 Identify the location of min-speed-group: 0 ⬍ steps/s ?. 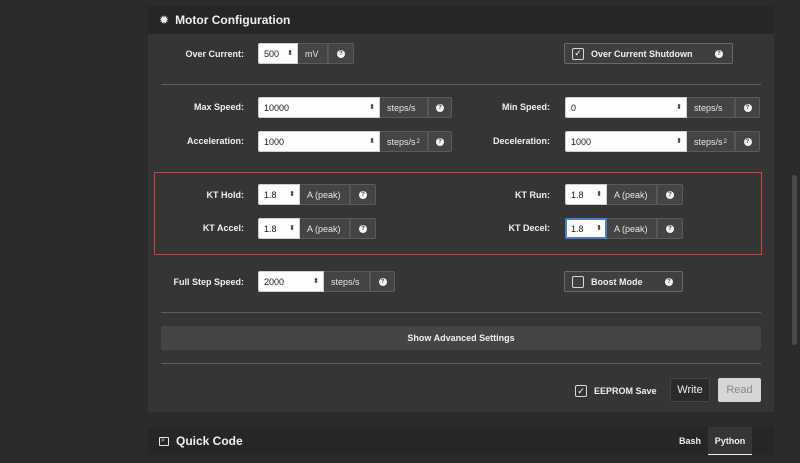
(662, 107).